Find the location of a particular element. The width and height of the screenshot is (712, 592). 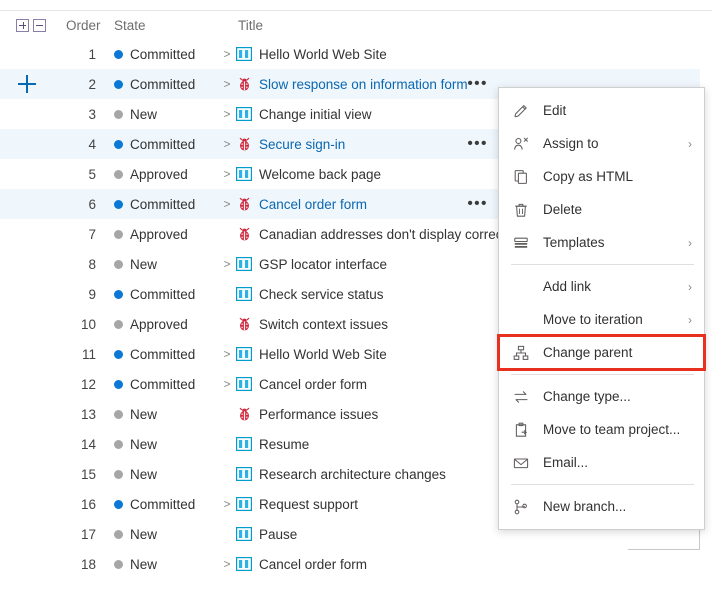

expand-all-icon is located at coordinates (22, 25).